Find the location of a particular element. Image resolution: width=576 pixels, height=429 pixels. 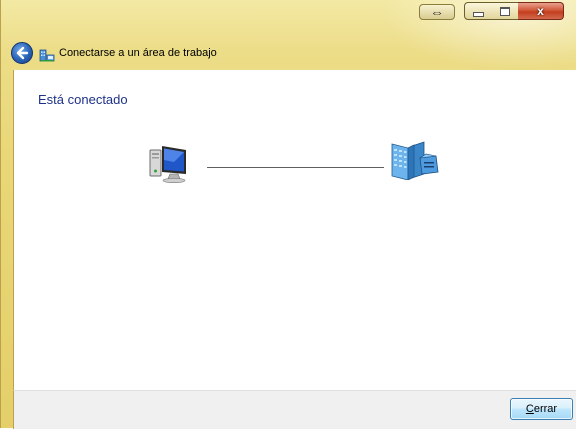

dialog-footer: Cerrar is located at coordinates (294, 409).